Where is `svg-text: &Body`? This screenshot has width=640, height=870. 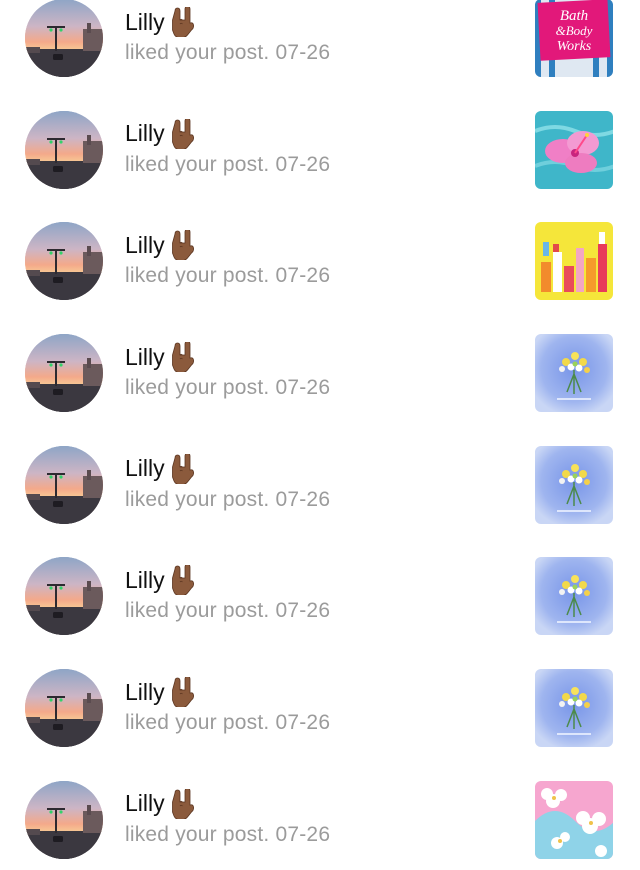 svg-text: &Body is located at coordinates (574, 30).